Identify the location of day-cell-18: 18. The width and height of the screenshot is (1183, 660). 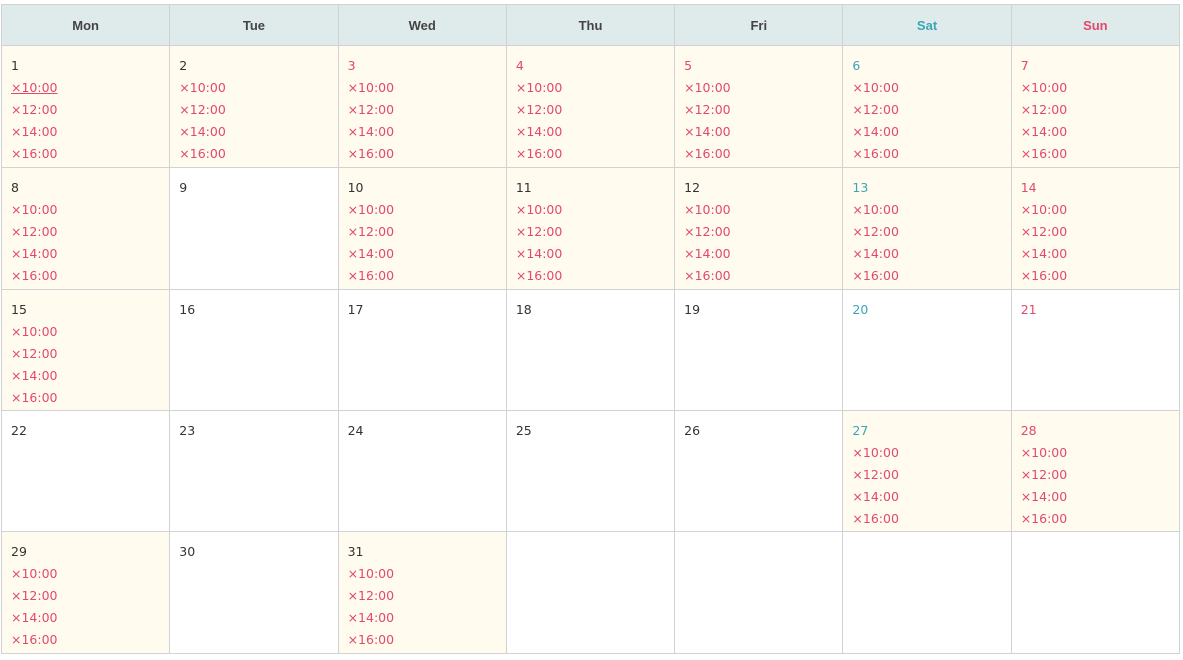
(590, 350).